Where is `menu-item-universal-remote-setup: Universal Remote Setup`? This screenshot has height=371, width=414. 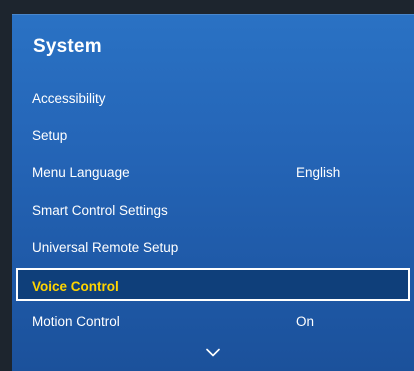 menu-item-universal-remote-setup: Universal Remote Setup is located at coordinates (213, 247).